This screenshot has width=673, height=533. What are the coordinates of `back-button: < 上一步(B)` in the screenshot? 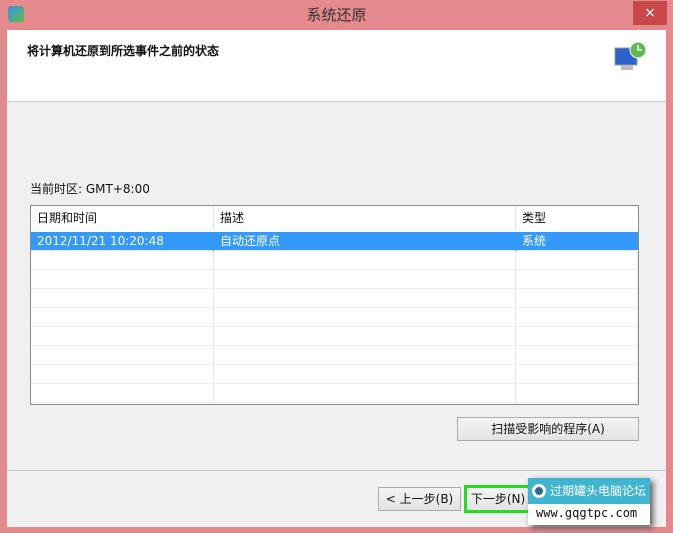 It's located at (419, 499).